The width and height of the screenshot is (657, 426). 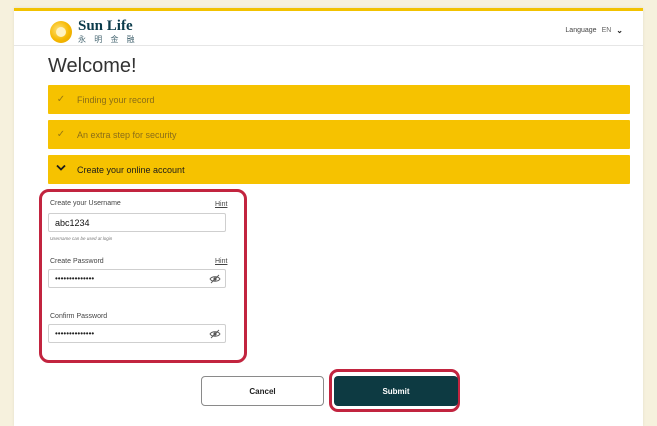 I want to click on language-label: Language, so click(x=581, y=30).